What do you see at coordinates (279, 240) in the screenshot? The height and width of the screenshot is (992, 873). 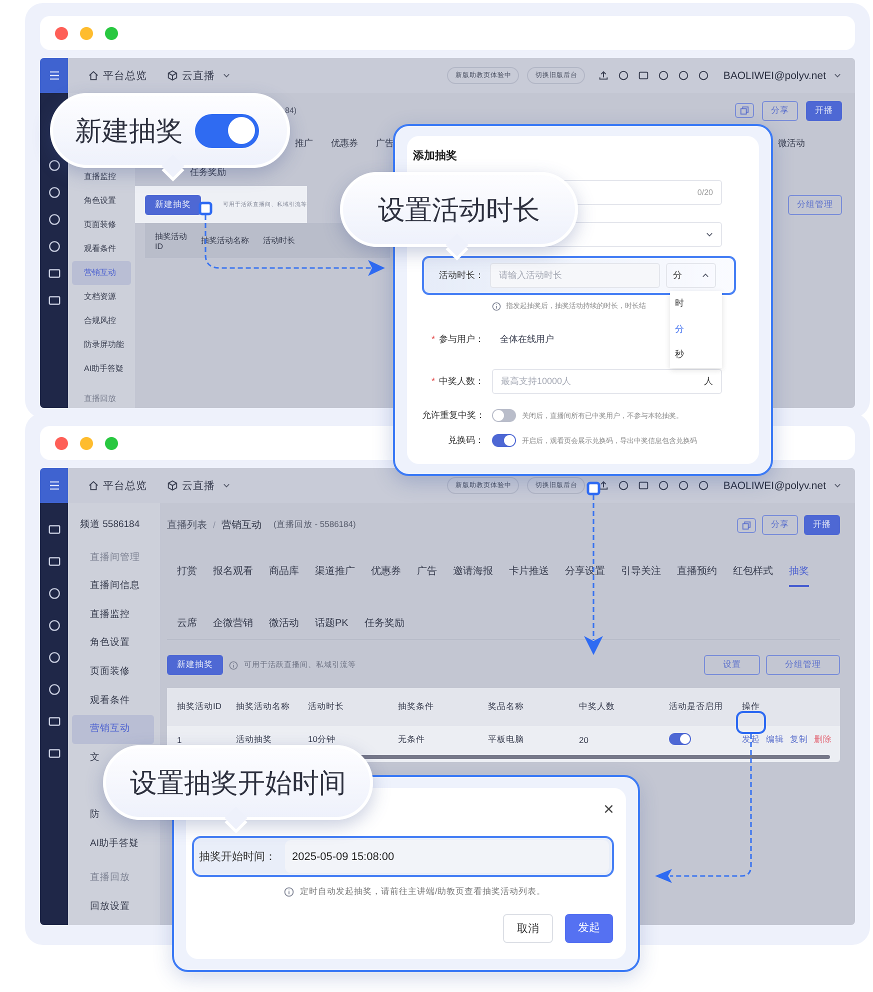 I see `column-header: 活动时长` at bounding box center [279, 240].